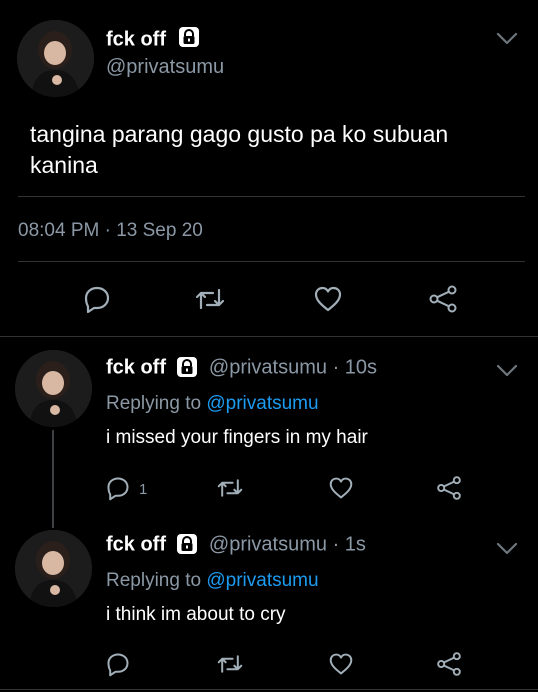 Image resolution: width=538 pixels, height=692 pixels. I want to click on user-handle-time: @privatsumu · 1s, so click(287, 545).